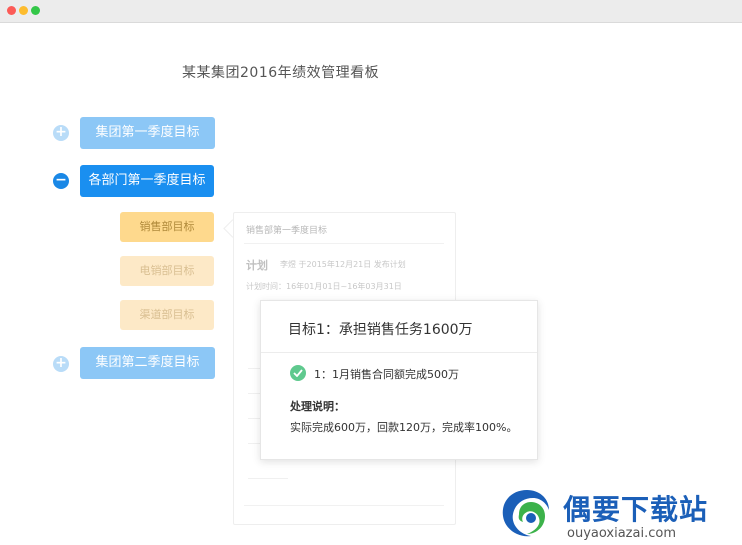 The width and height of the screenshot is (742, 545). Describe the element at coordinates (281, 73) in the screenshot. I see `page-title: 某某集团2016年绩效管理看板` at that location.